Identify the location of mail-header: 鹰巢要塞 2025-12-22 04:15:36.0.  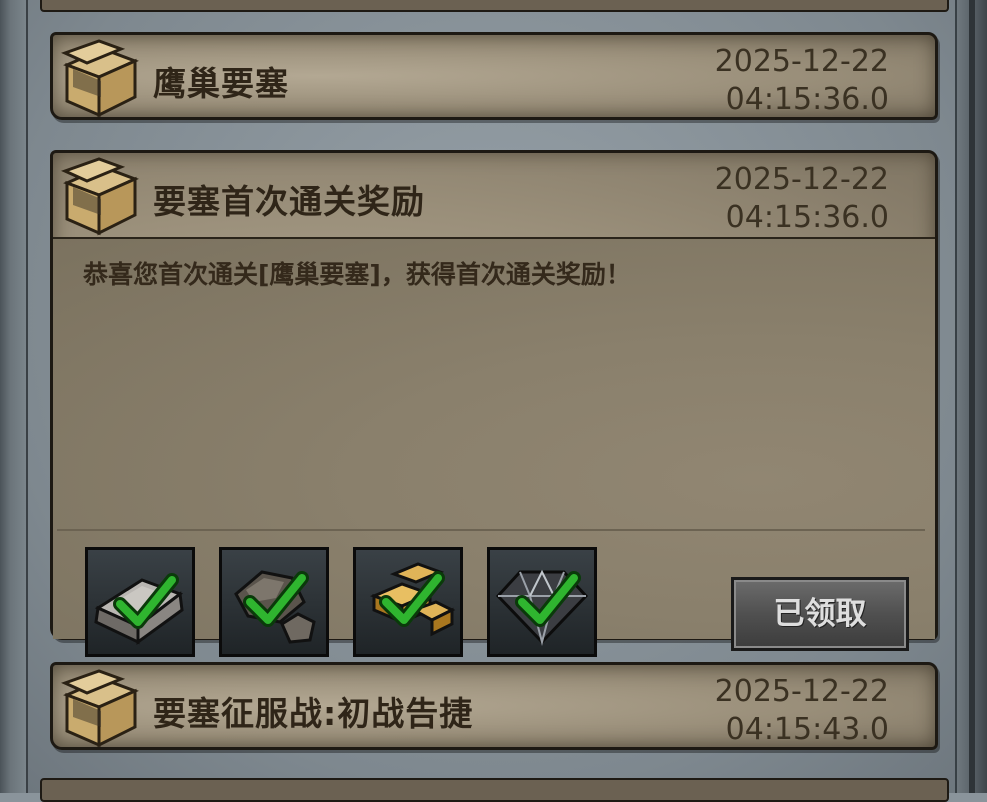
(494, 77).